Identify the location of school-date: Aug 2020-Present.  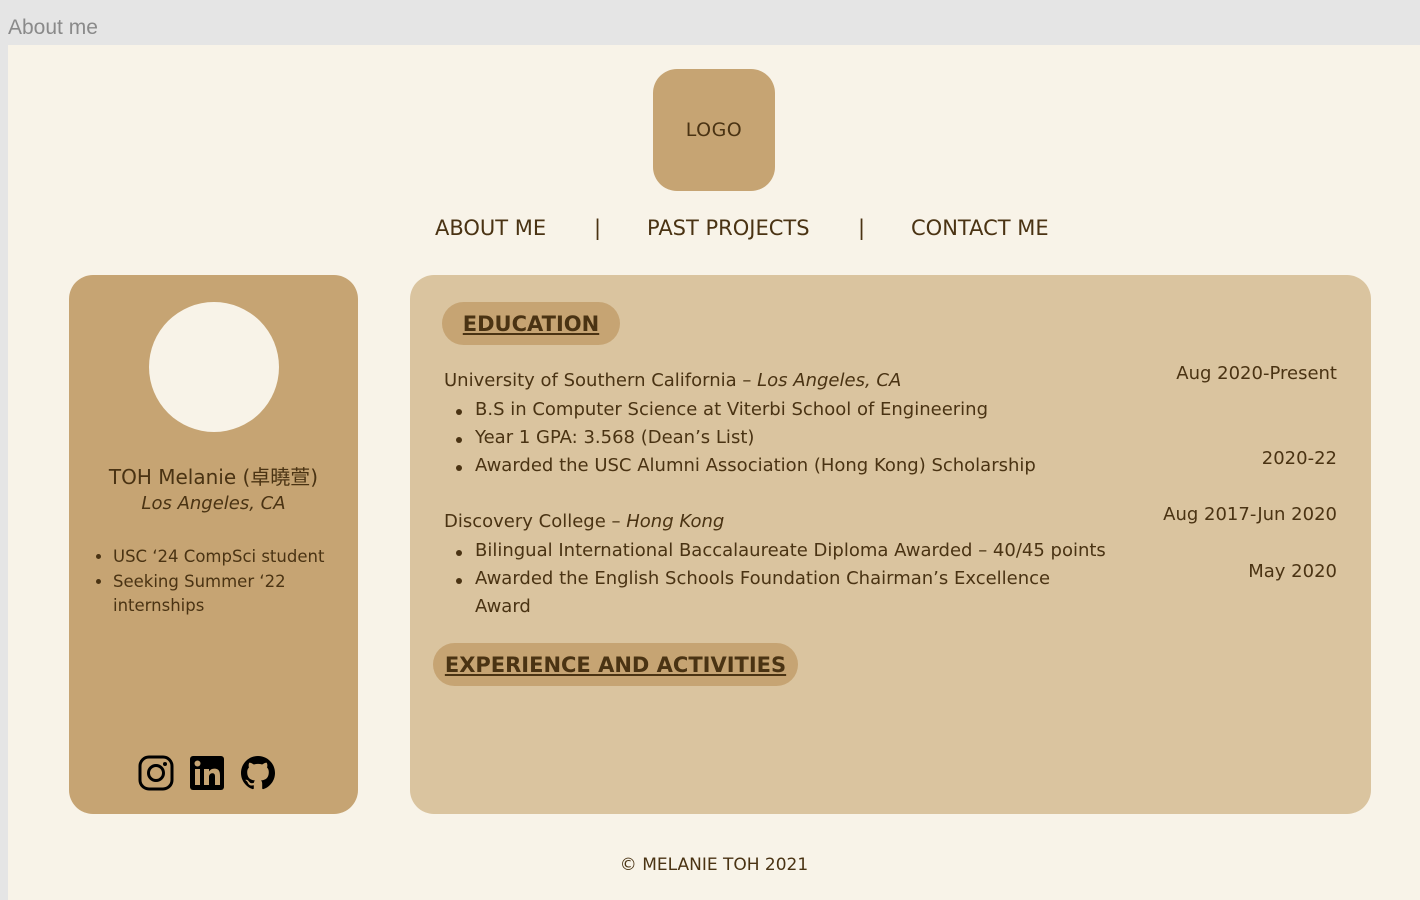
(1256, 373).